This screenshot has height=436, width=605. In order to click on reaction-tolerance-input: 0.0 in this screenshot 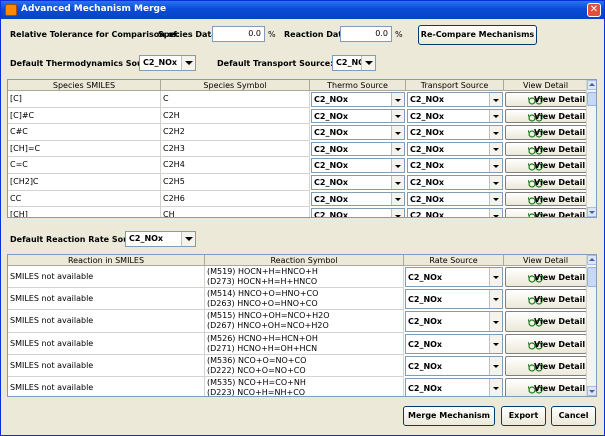, I will do `click(366, 34)`.